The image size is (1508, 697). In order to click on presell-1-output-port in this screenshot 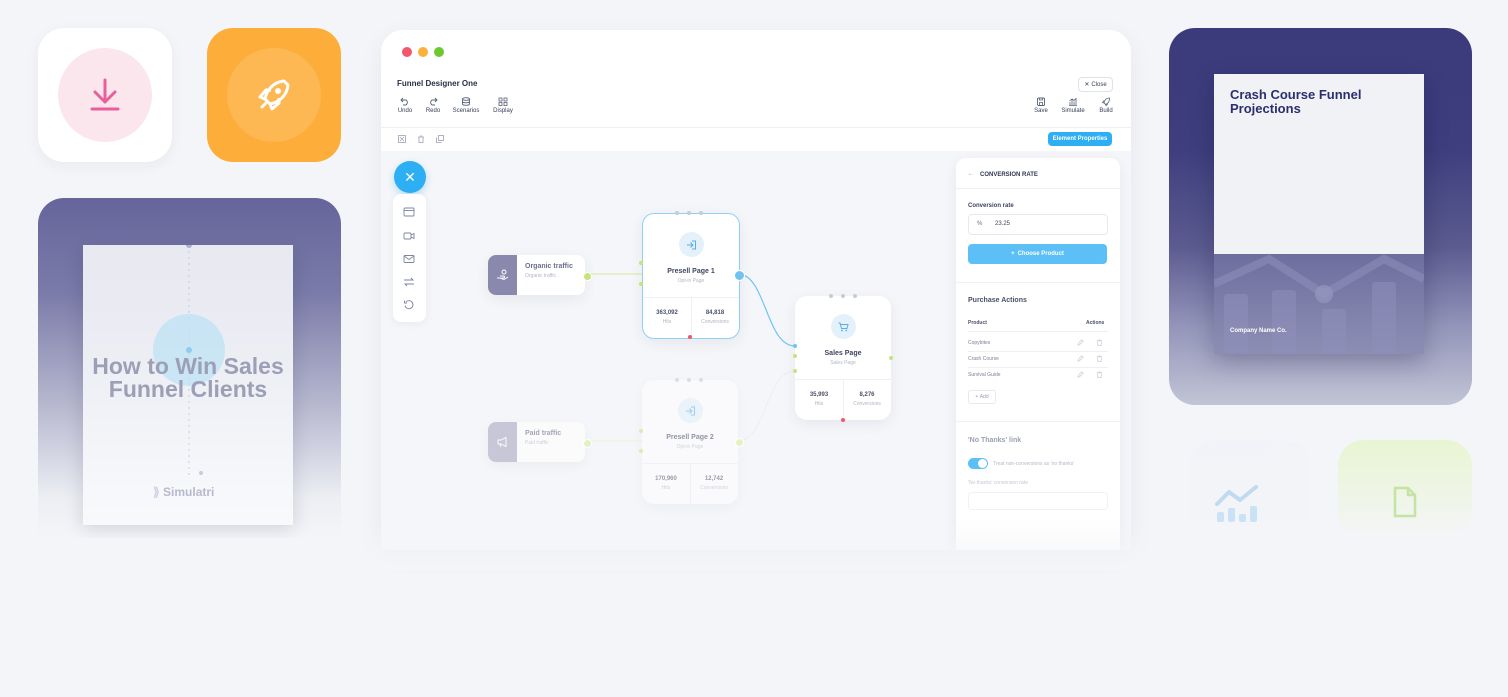, I will do `click(739, 275)`.